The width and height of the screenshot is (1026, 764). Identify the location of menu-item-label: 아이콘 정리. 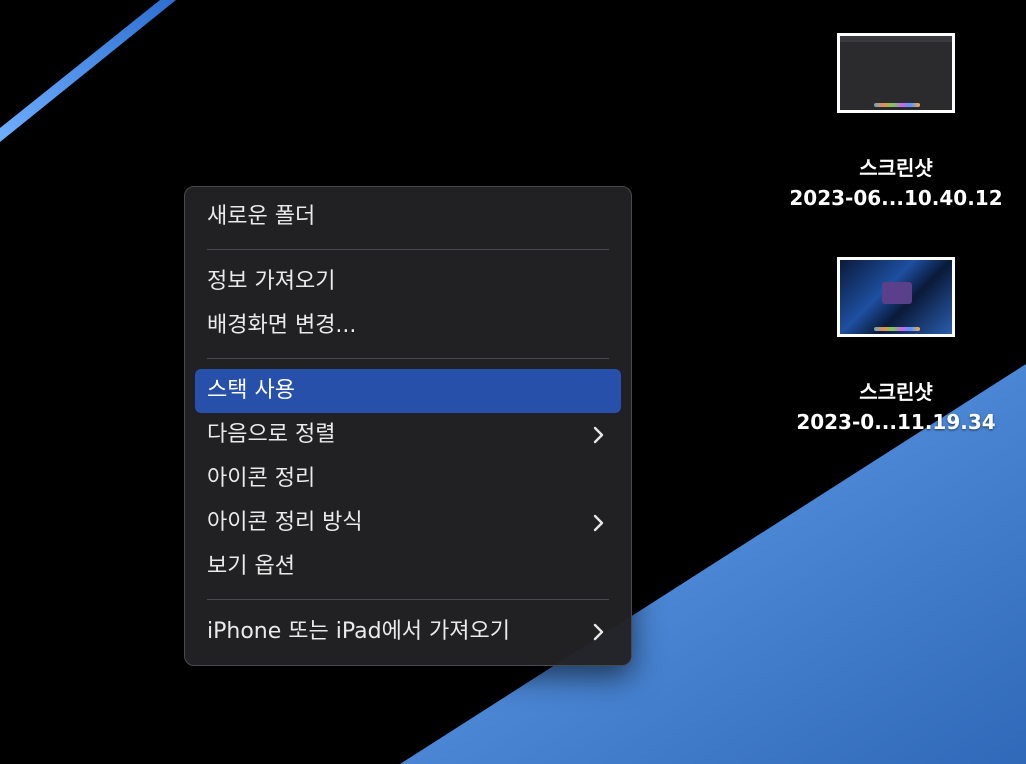
(261, 478).